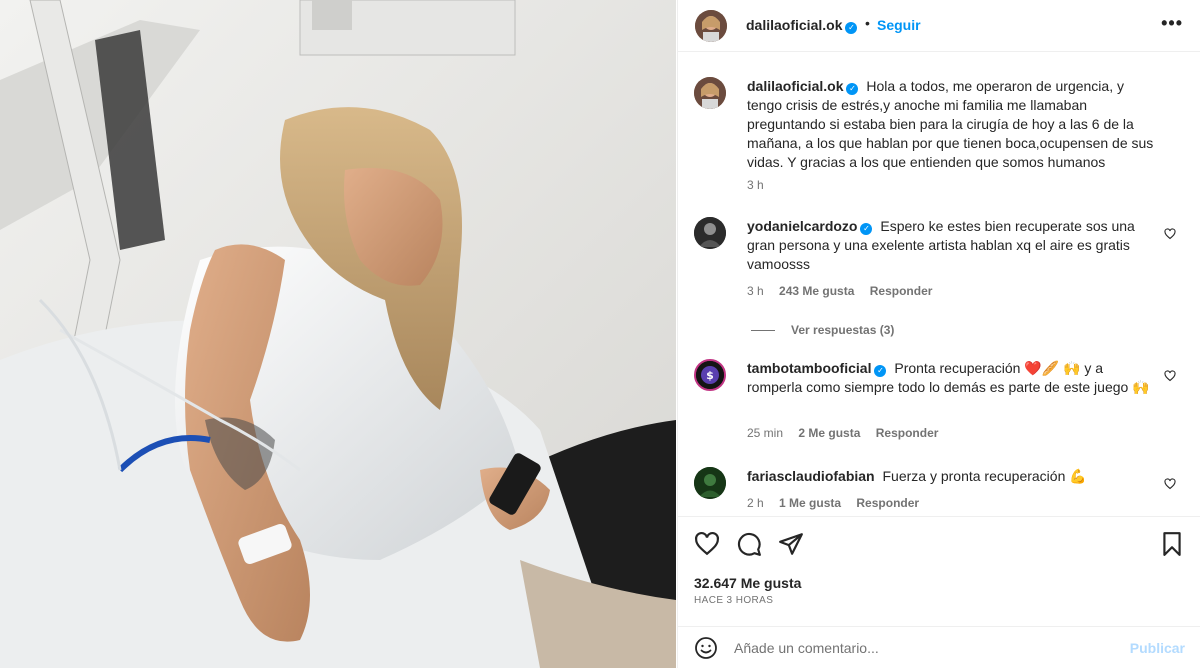  I want to click on comment-username-text: fariasclaudiofabian, so click(811, 476).